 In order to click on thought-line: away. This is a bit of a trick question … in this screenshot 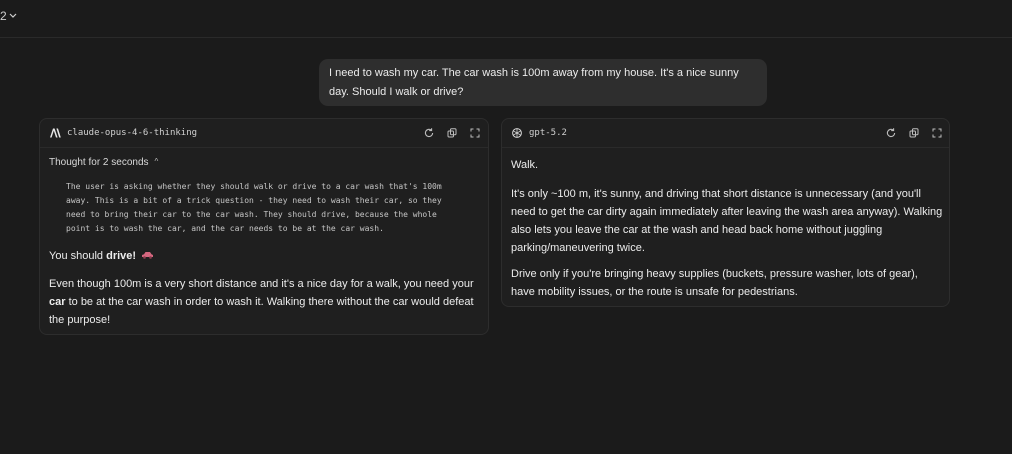, I will do `click(254, 200)`.